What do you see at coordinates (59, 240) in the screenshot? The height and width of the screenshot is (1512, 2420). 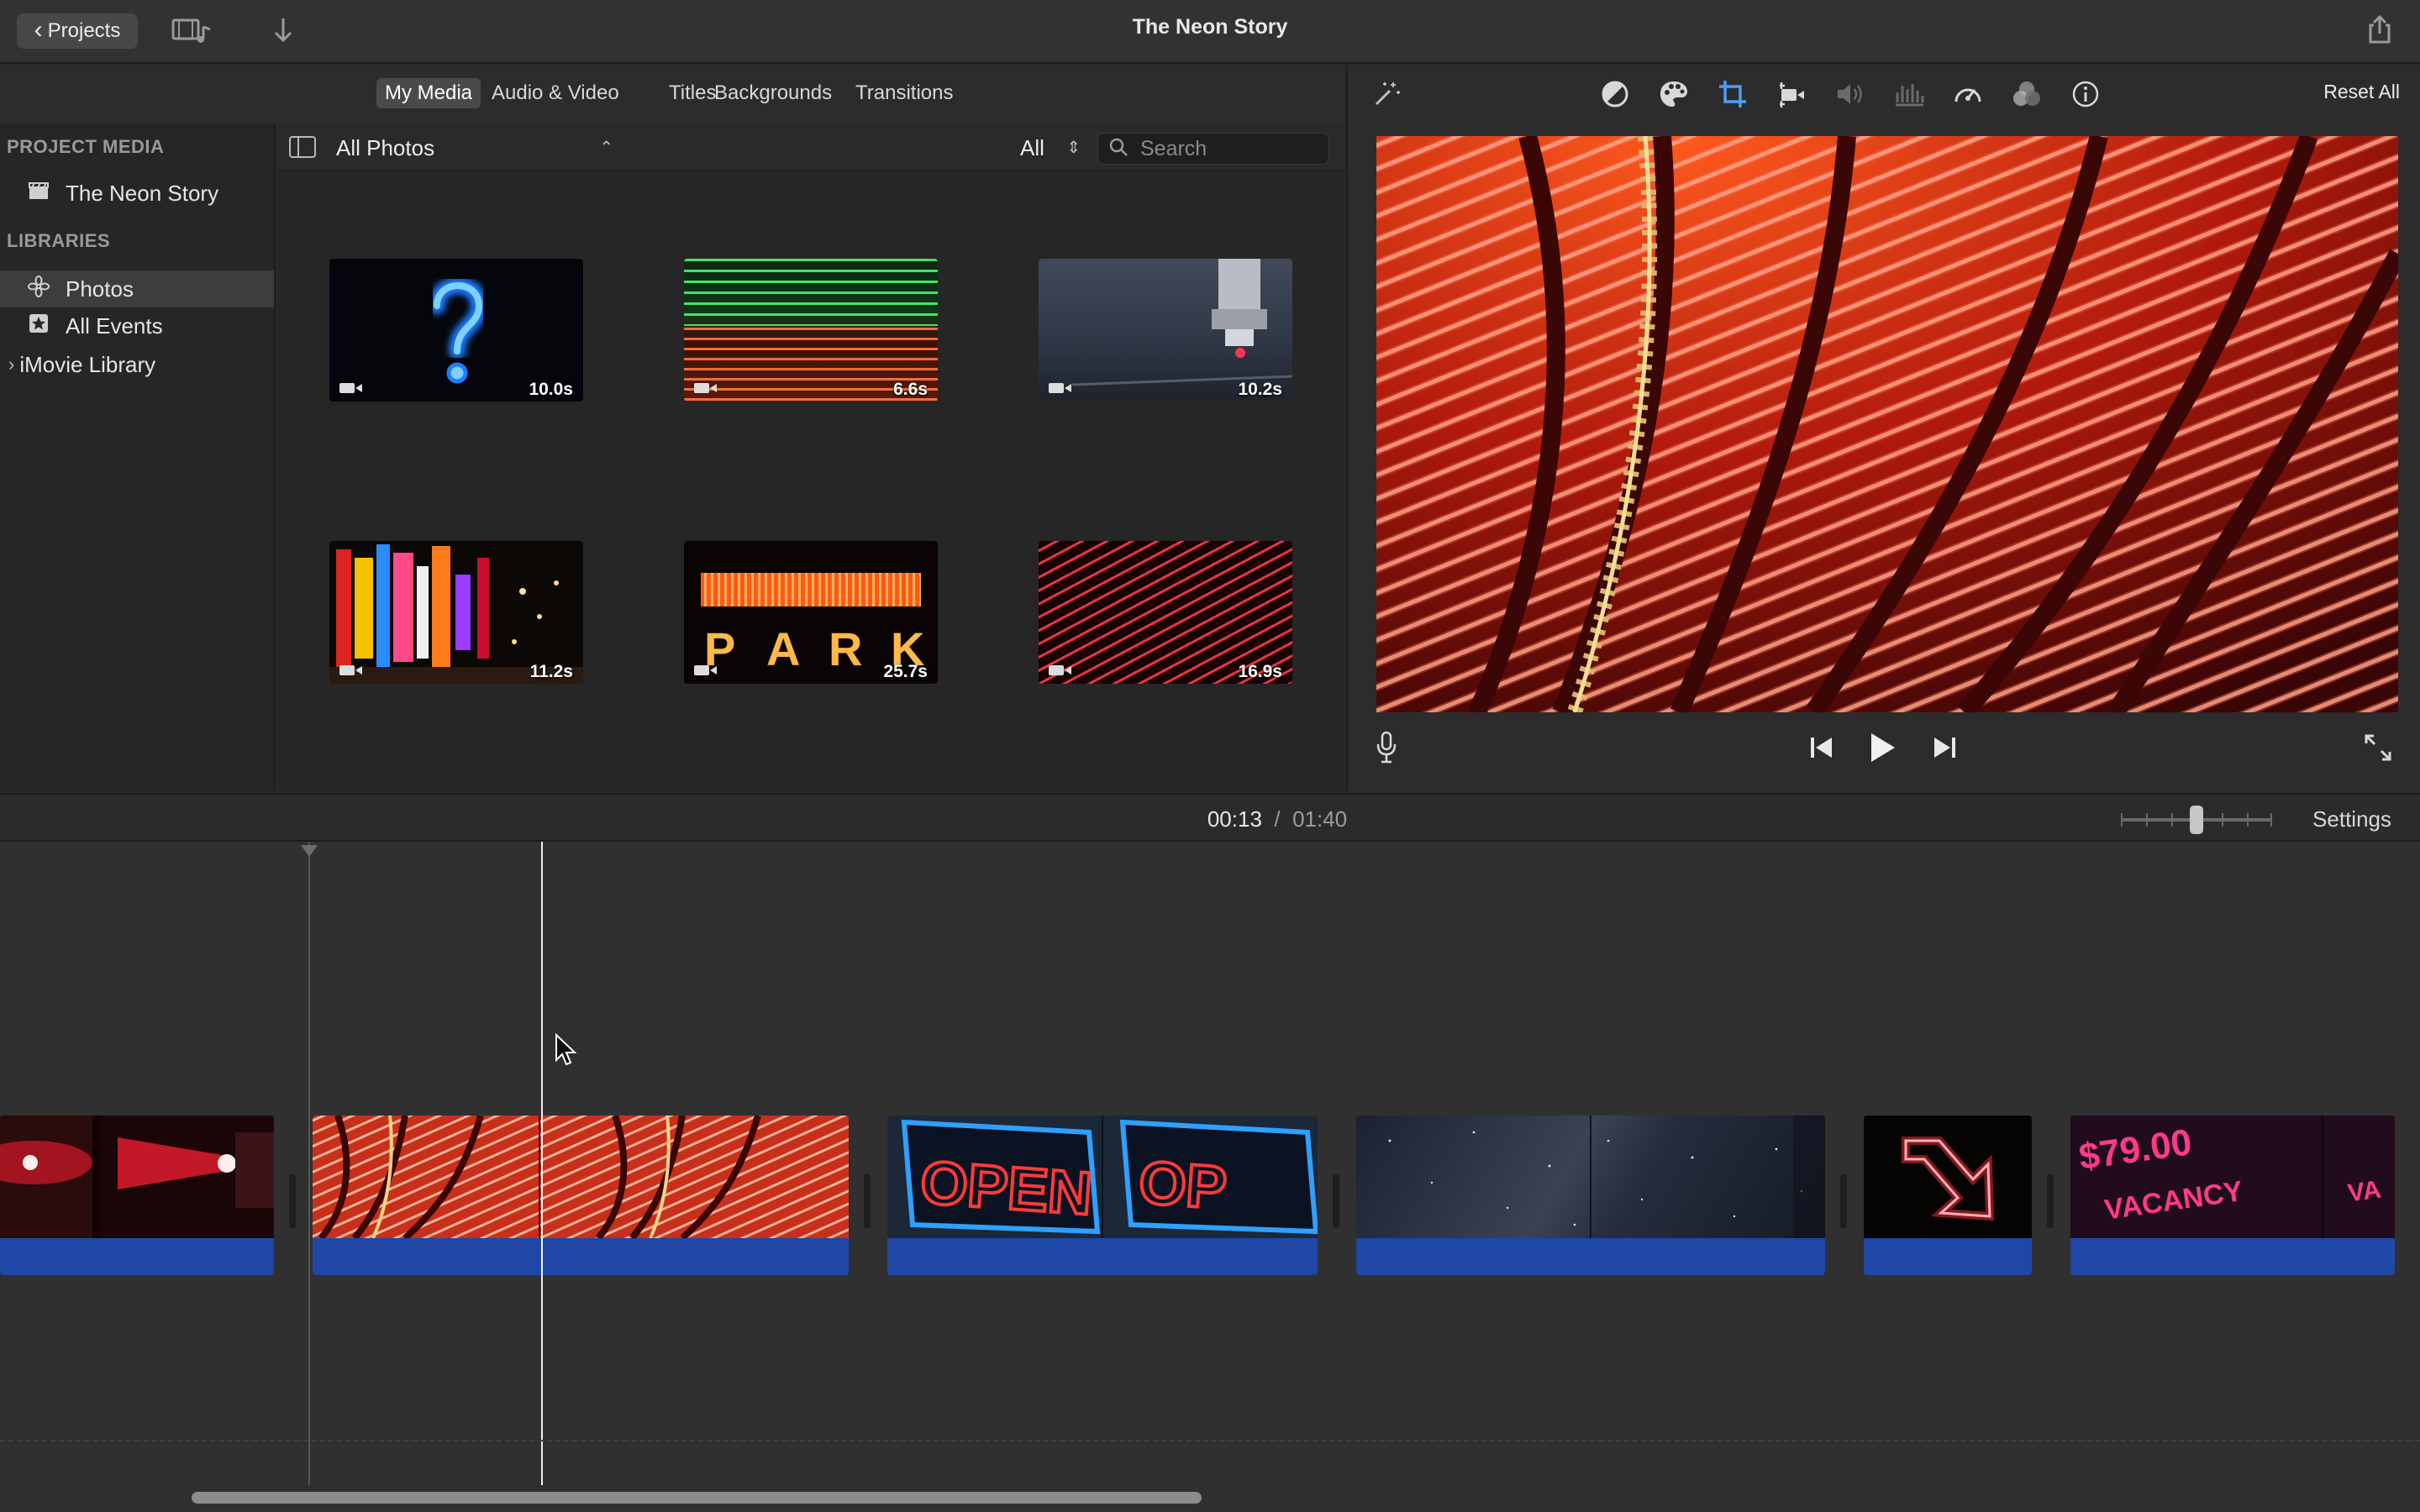 I see `libraries-header: LIBRARIES` at bounding box center [59, 240].